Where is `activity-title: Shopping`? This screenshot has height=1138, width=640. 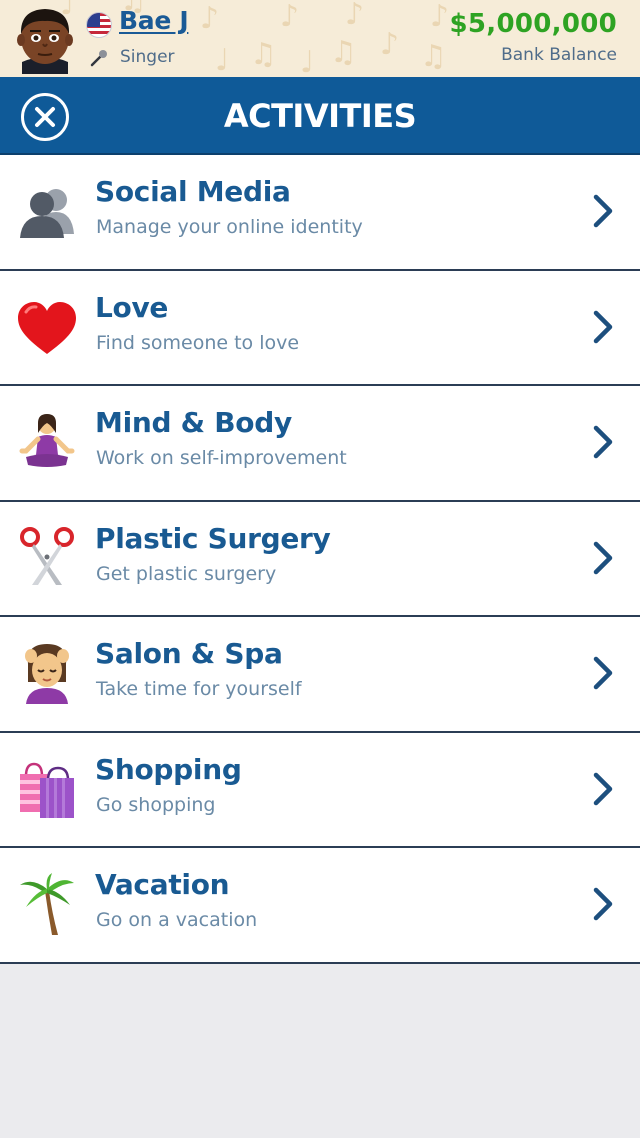
activity-title: Shopping is located at coordinates (168, 769).